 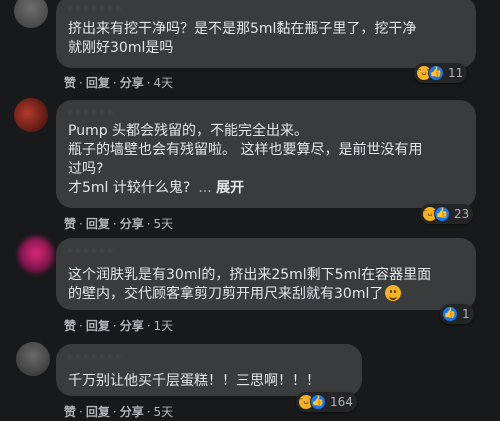 I want to click on comment-text-line: 就刚好30ml是吗, so click(x=121, y=48).